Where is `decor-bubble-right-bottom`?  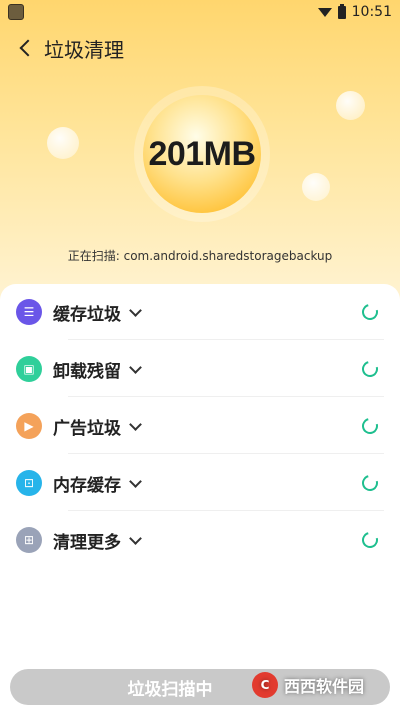 decor-bubble-right-bottom is located at coordinates (316, 187).